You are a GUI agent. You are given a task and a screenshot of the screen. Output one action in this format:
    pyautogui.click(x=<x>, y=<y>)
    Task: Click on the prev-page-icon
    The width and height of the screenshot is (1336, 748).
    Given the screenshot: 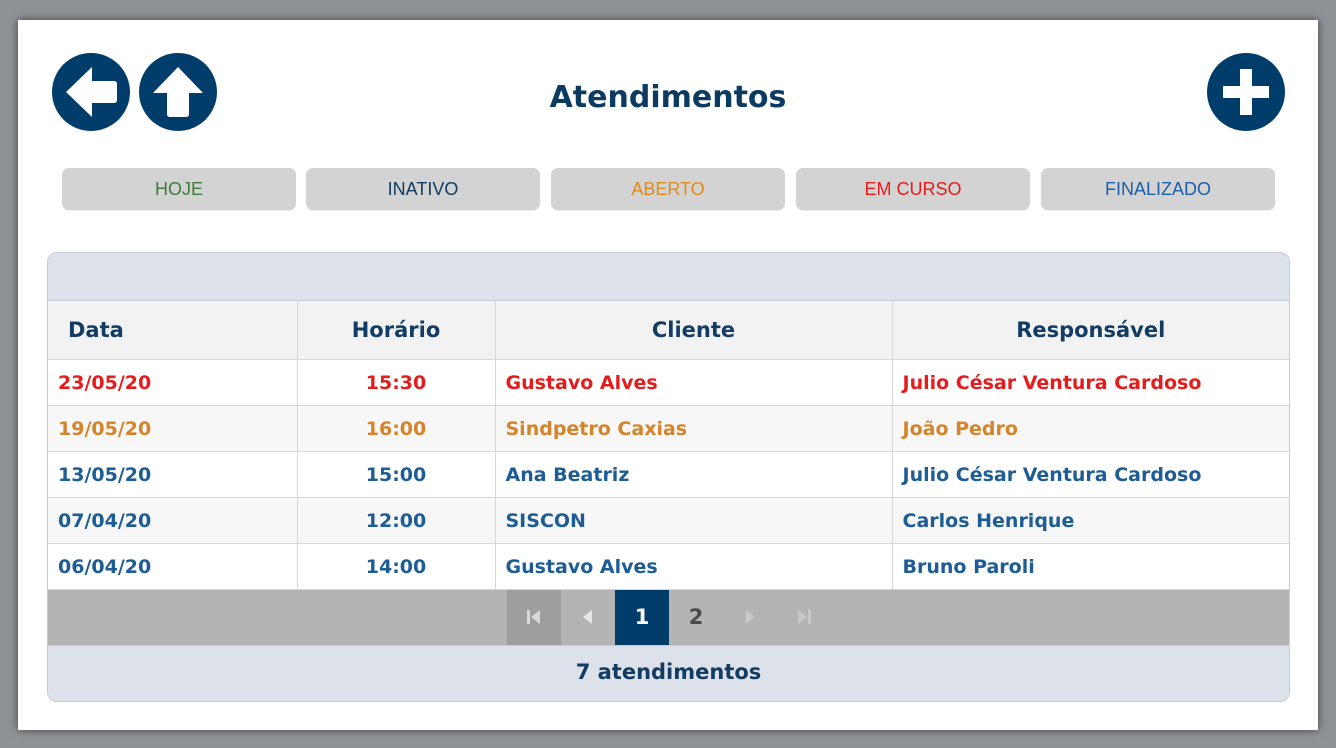 What is the action you would take?
    pyautogui.click(x=587, y=617)
    